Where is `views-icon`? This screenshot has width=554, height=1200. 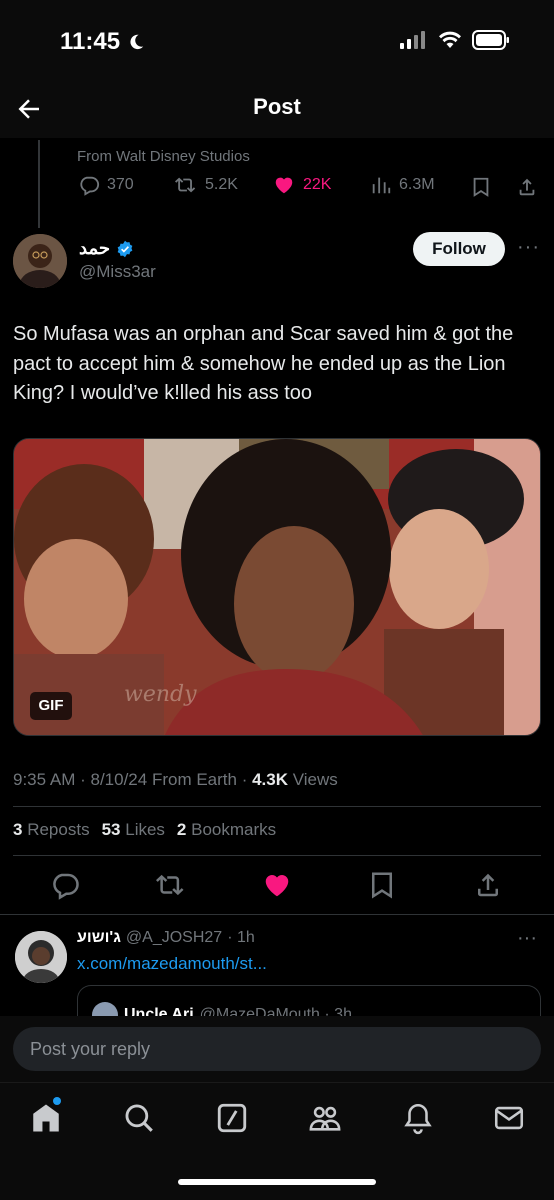
views-icon is located at coordinates (381, 185).